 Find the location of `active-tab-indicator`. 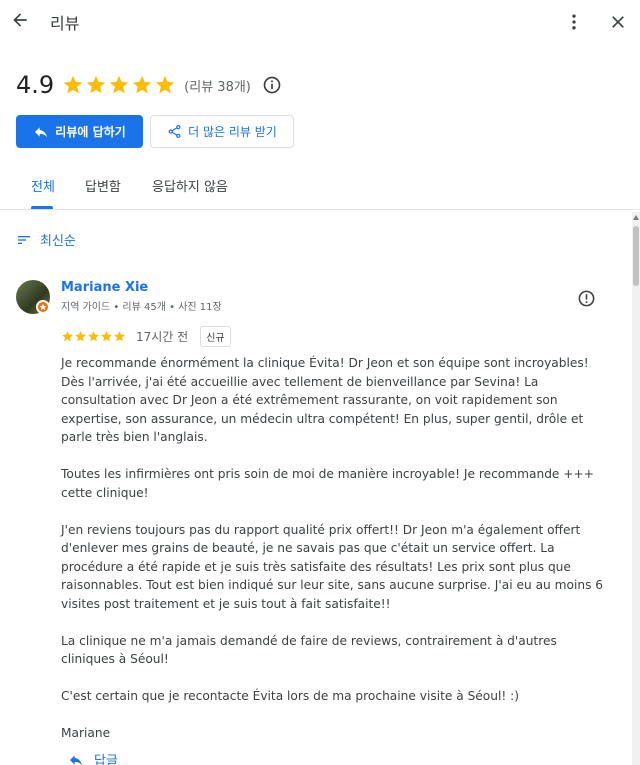

active-tab-indicator is located at coordinates (42, 207).